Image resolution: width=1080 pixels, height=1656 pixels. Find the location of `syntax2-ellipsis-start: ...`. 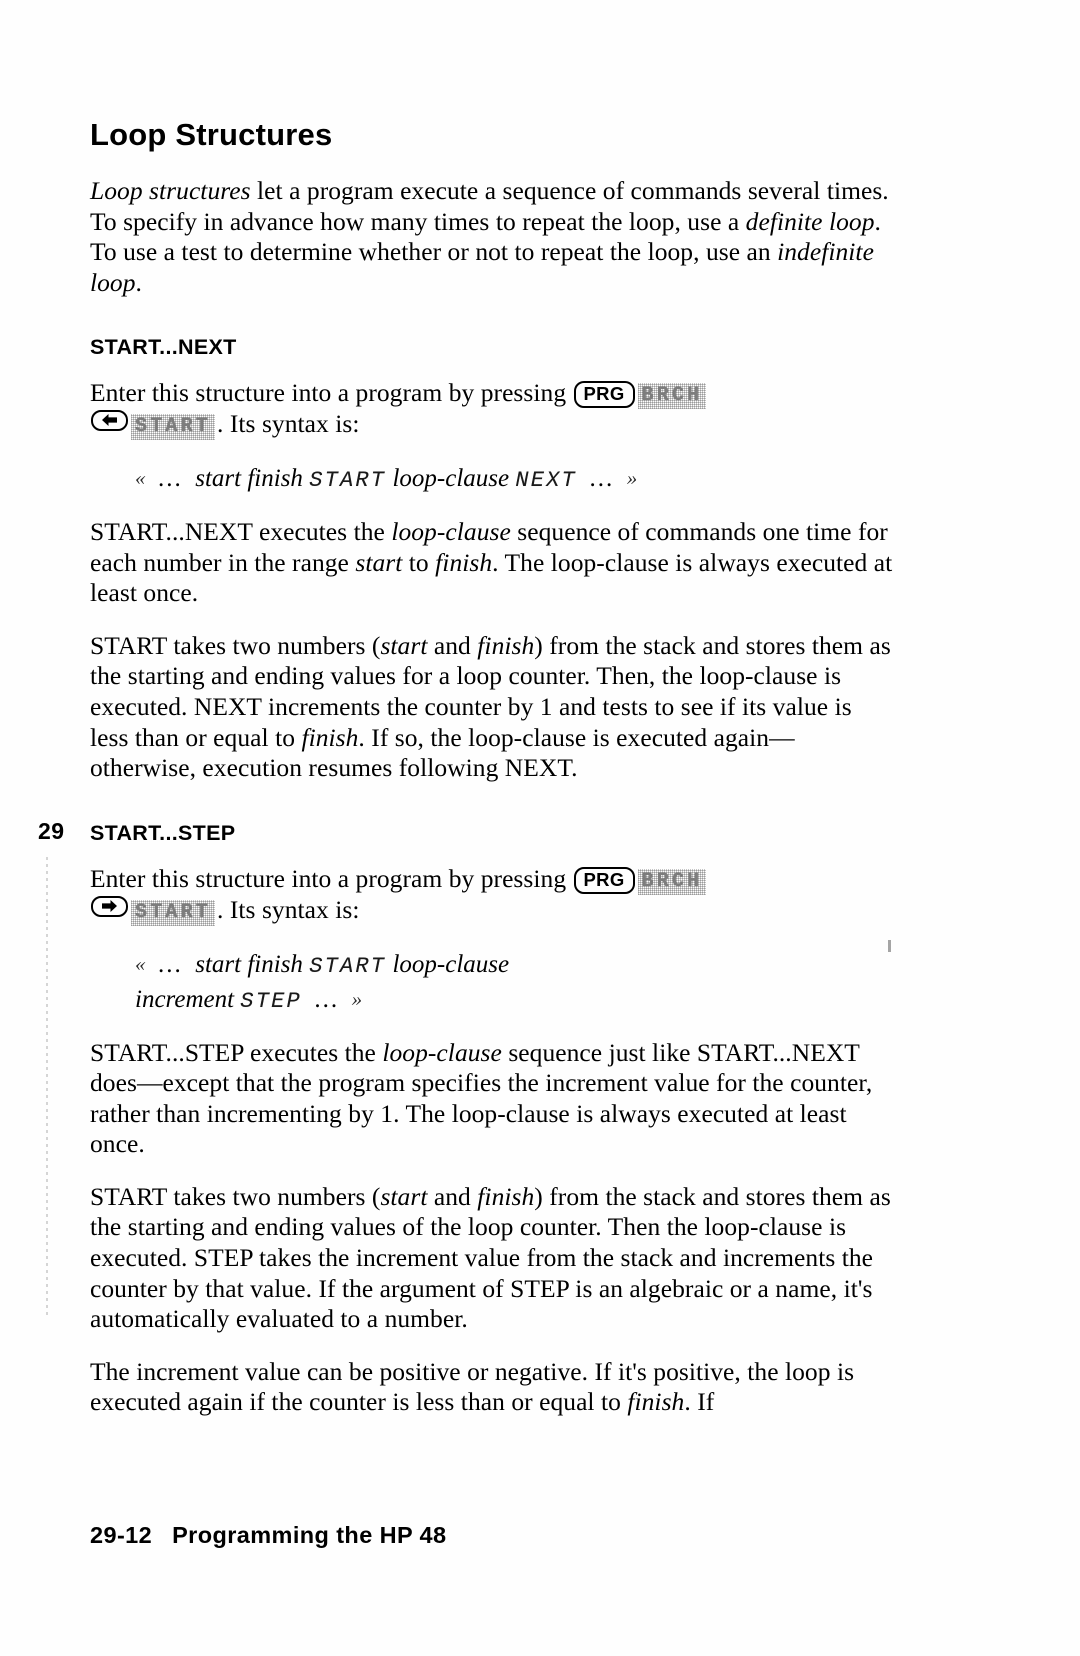

syntax2-ellipsis-start: ... is located at coordinates (170, 964).